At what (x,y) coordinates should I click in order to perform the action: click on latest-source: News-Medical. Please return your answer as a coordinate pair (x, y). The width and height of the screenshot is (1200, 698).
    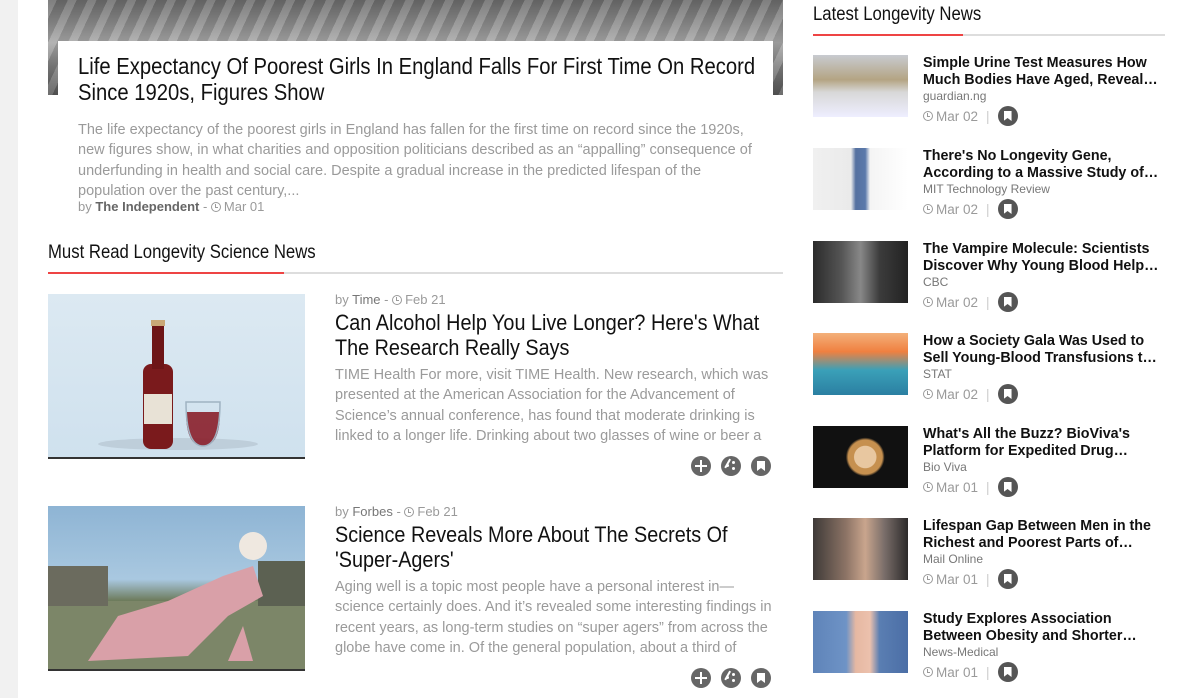
    Looking at the image, I should click on (961, 652).